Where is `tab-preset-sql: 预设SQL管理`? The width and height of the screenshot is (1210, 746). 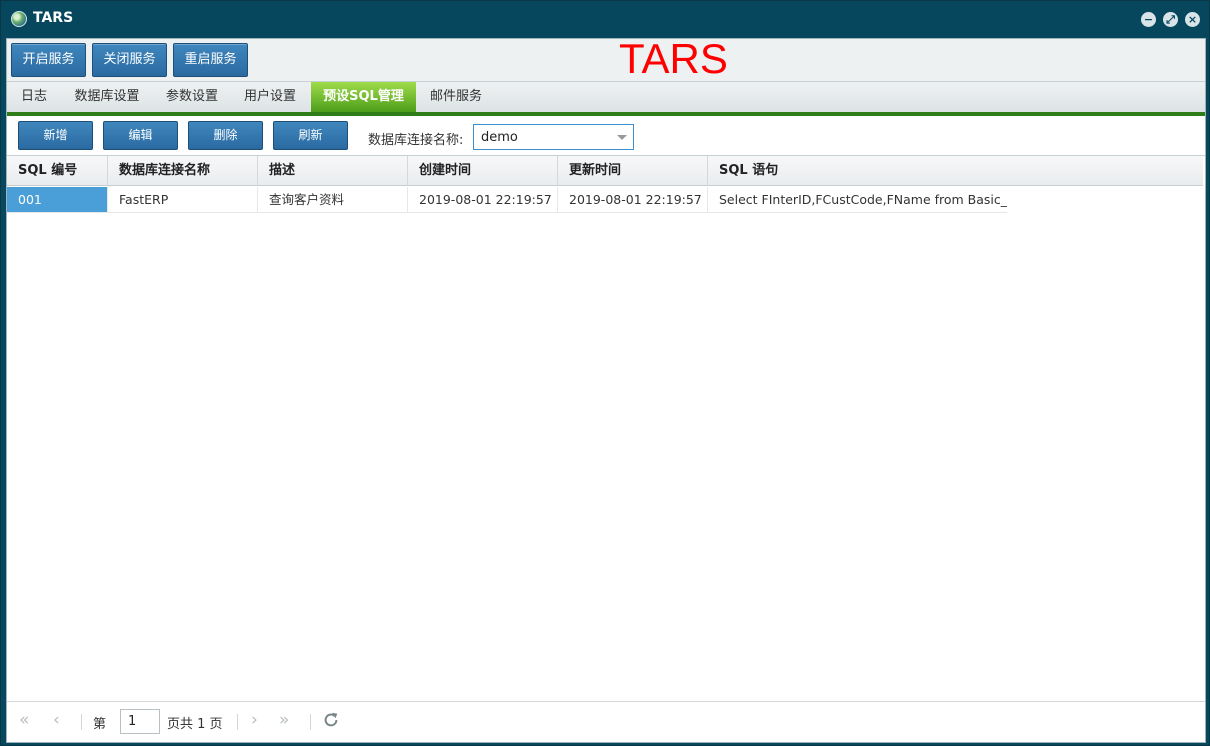
tab-preset-sql: 预设SQL管理 is located at coordinates (363, 97).